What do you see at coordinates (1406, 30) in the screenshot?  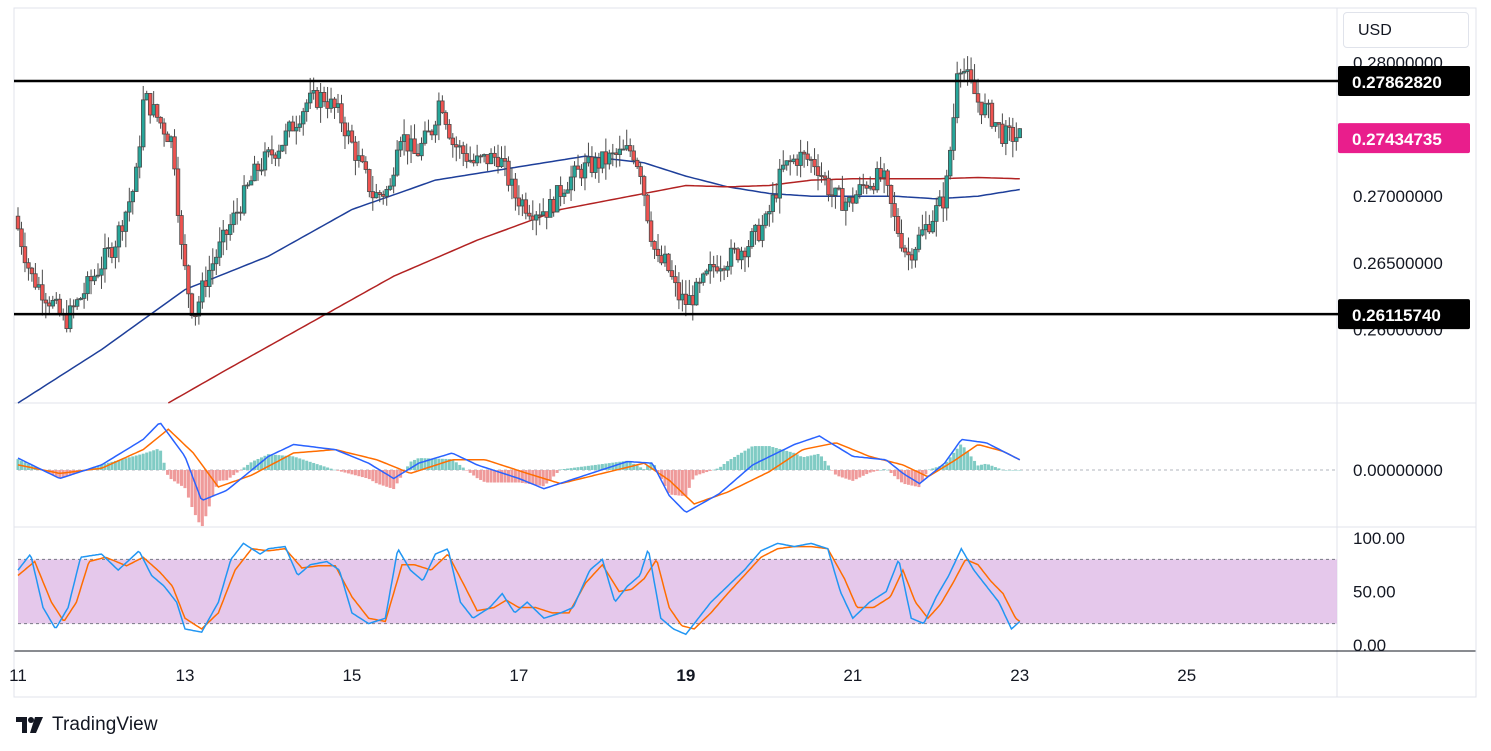 I see `currency-selector: USD` at bounding box center [1406, 30].